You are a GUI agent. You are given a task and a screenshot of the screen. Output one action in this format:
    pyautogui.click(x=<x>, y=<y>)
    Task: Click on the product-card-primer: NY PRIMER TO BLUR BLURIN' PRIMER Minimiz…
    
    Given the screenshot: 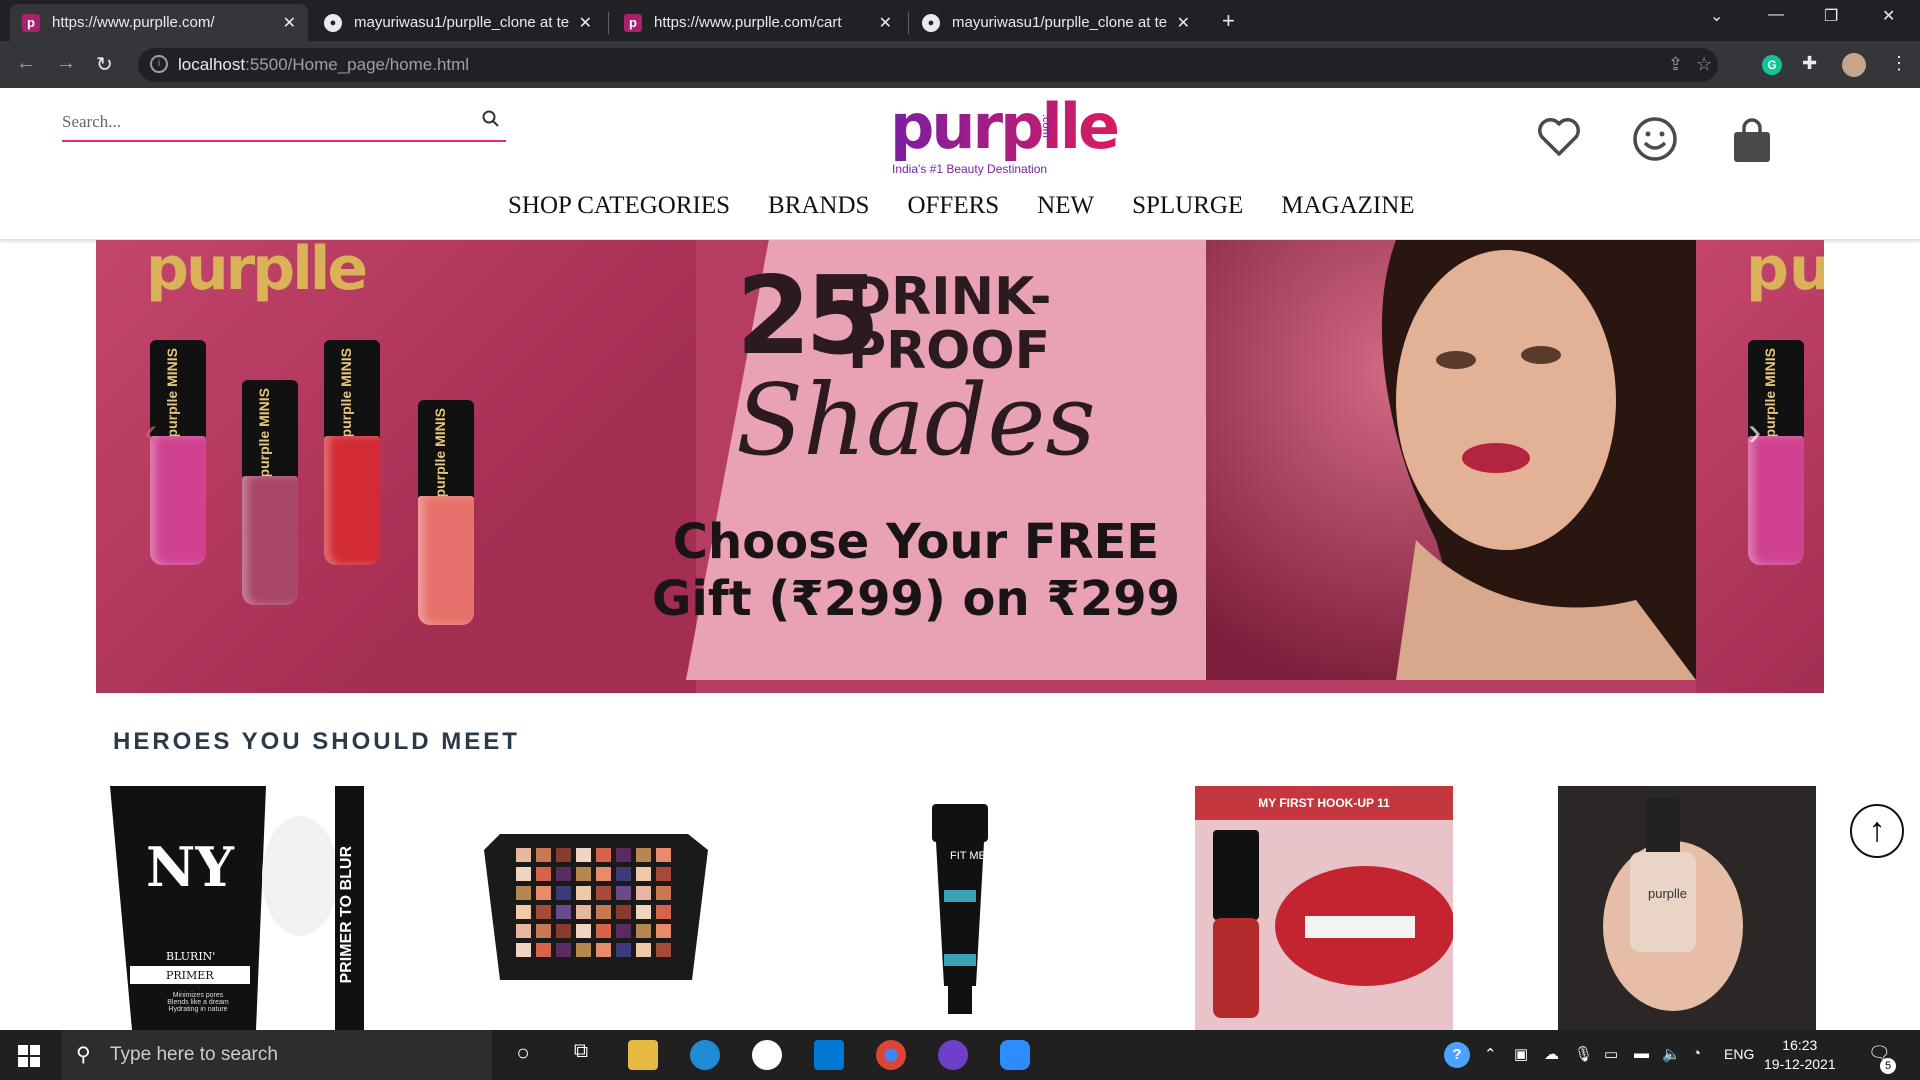 What is the action you would take?
    pyautogui.click(x=237, y=908)
    